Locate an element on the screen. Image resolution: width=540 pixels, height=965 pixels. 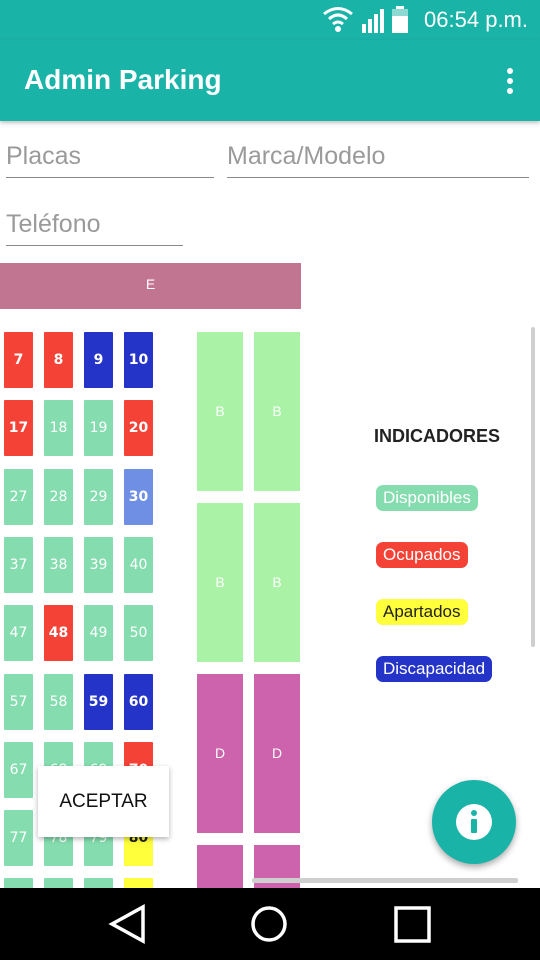
home-icon is located at coordinates (269, 924).